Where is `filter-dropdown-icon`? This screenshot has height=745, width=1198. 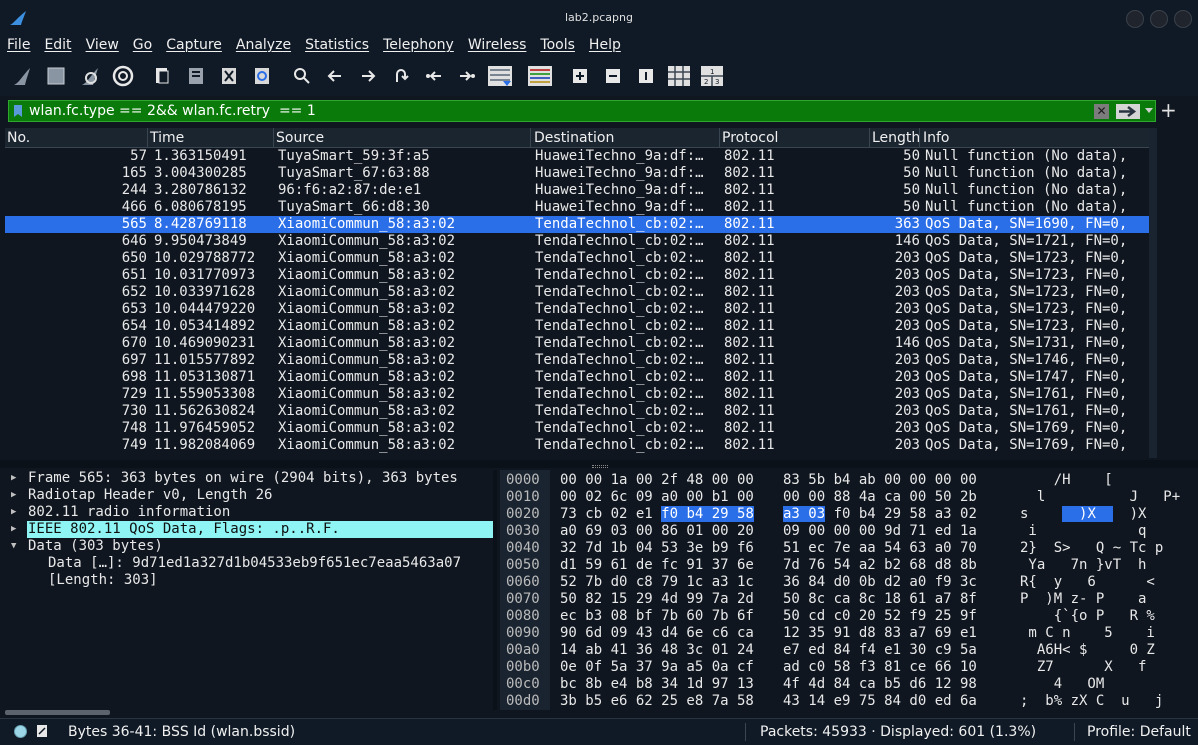 filter-dropdown-icon is located at coordinates (1149, 110).